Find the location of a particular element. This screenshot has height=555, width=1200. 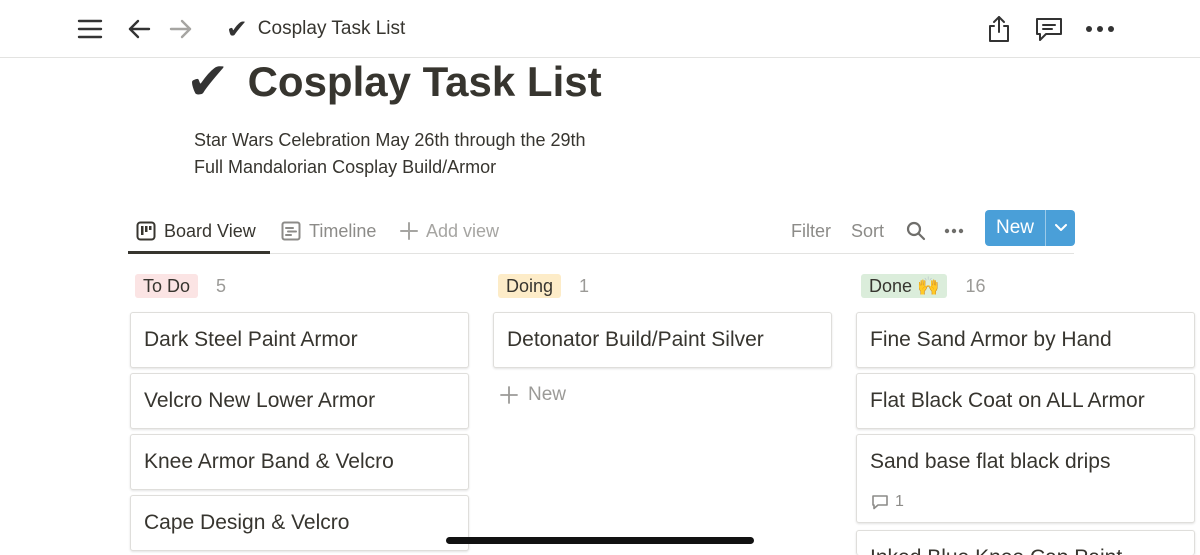

task-card: Detonator Build/Paint Silver is located at coordinates (662, 340).